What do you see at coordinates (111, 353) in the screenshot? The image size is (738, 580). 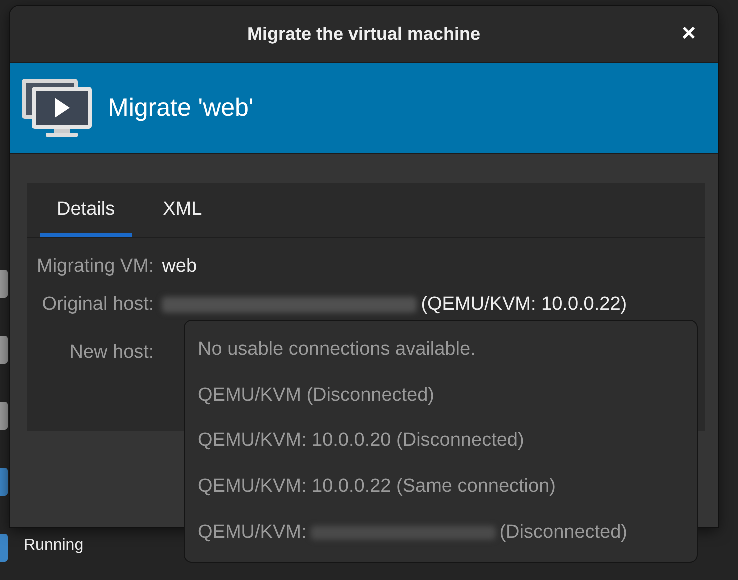 I see `field-label: New host:` at bounding box center [111, 353].